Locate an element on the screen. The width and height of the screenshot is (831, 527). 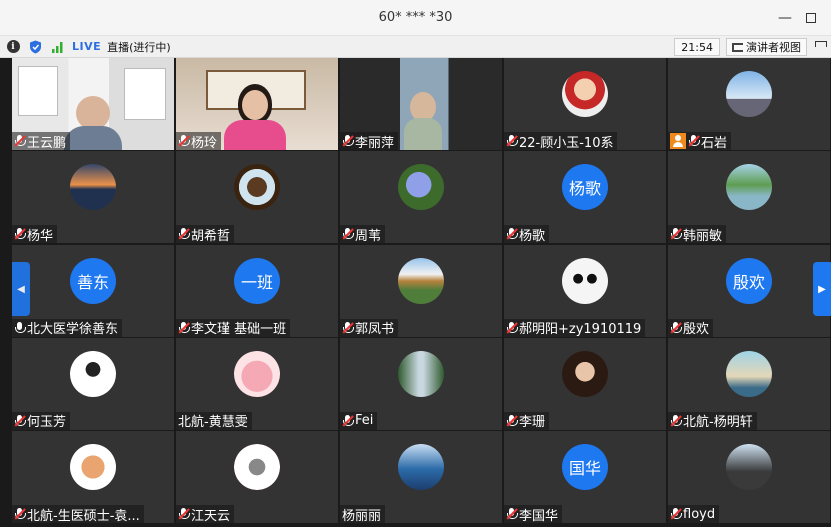
participant-name-tag: 郝明阳+zy1910119 is located at coordinates (575, 327).